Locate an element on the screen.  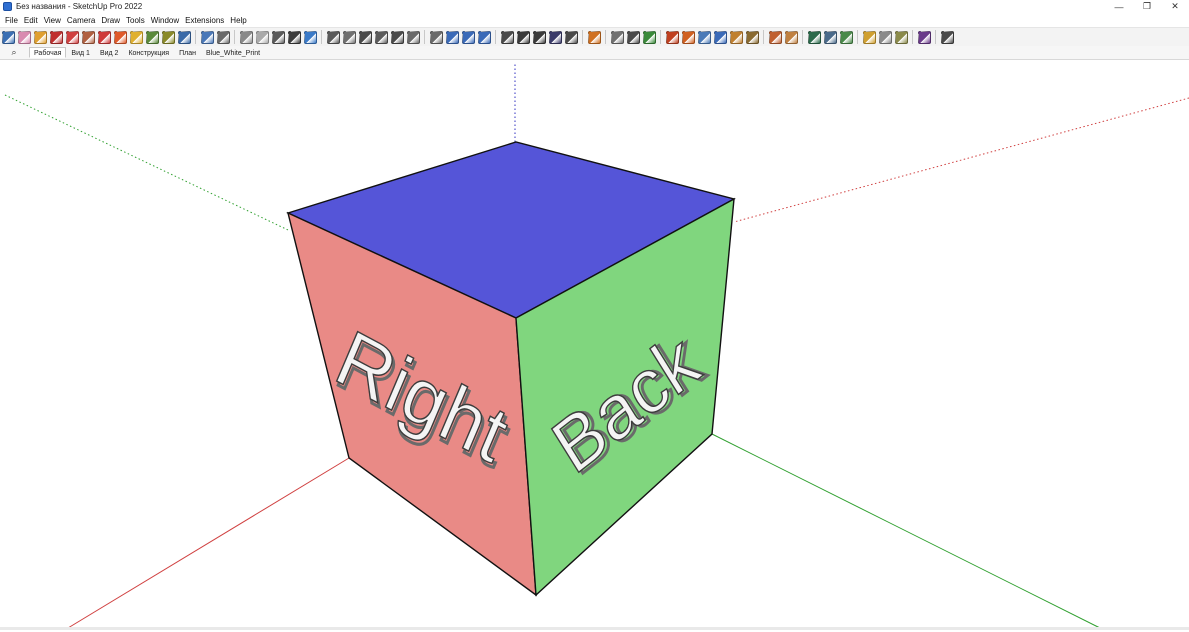
minimize-button: — is located at coordinates (1119, 6).